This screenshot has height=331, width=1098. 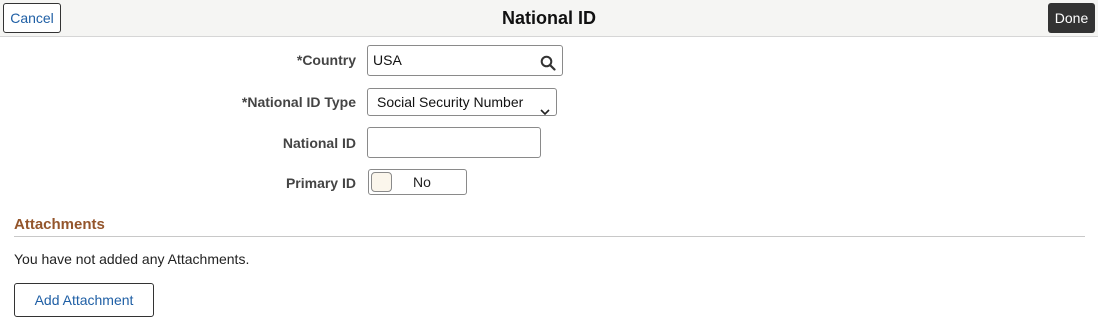 I want to click on section-divider, so click(x=549, y=236).